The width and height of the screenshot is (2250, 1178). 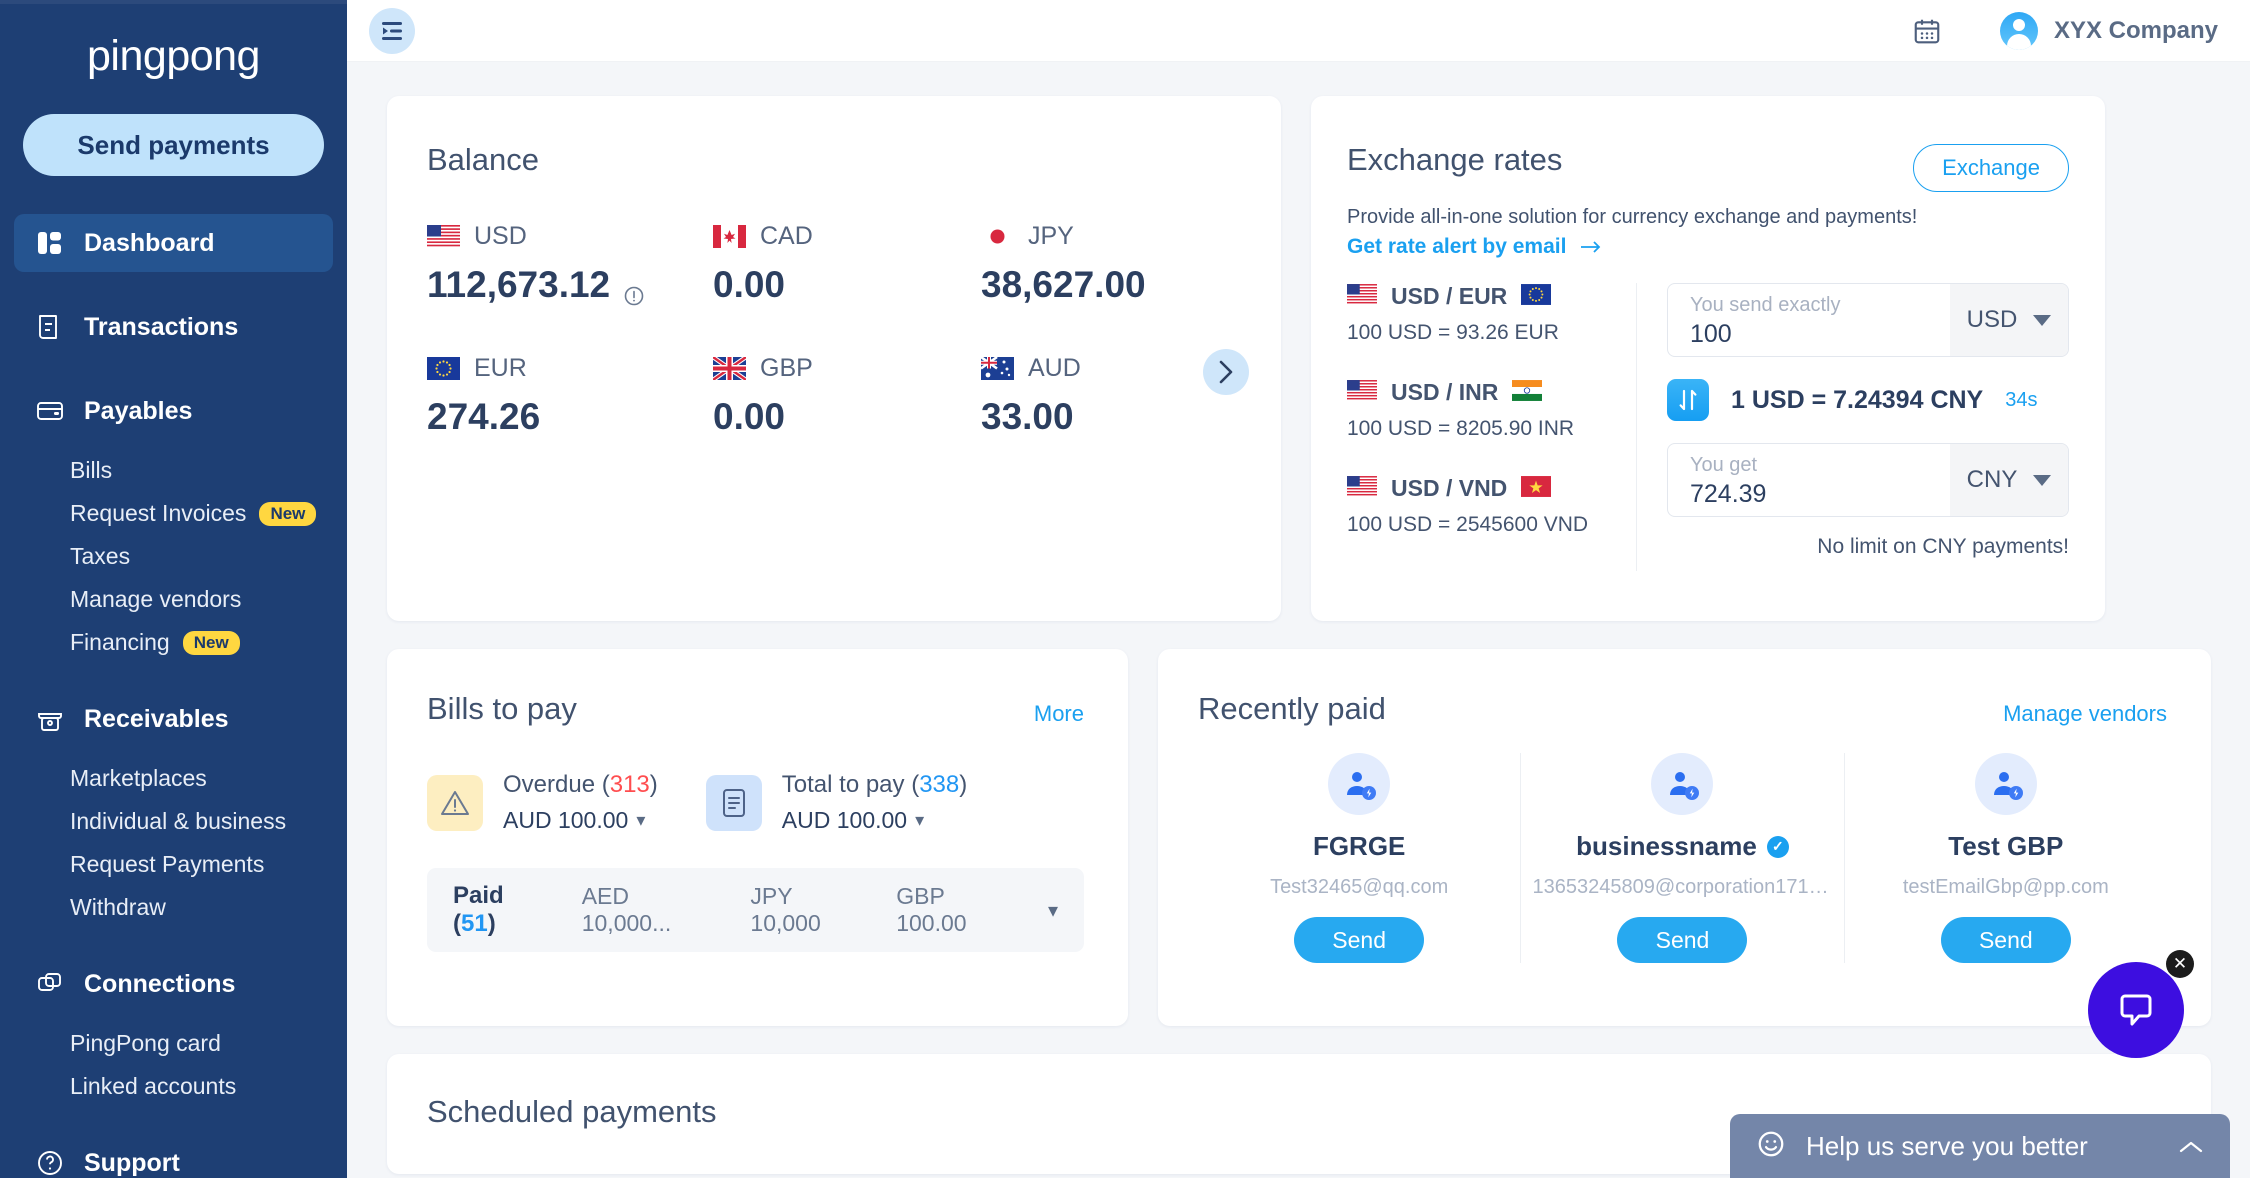 I want to click on close-icon: ✕, so click(x=2180, y=964).